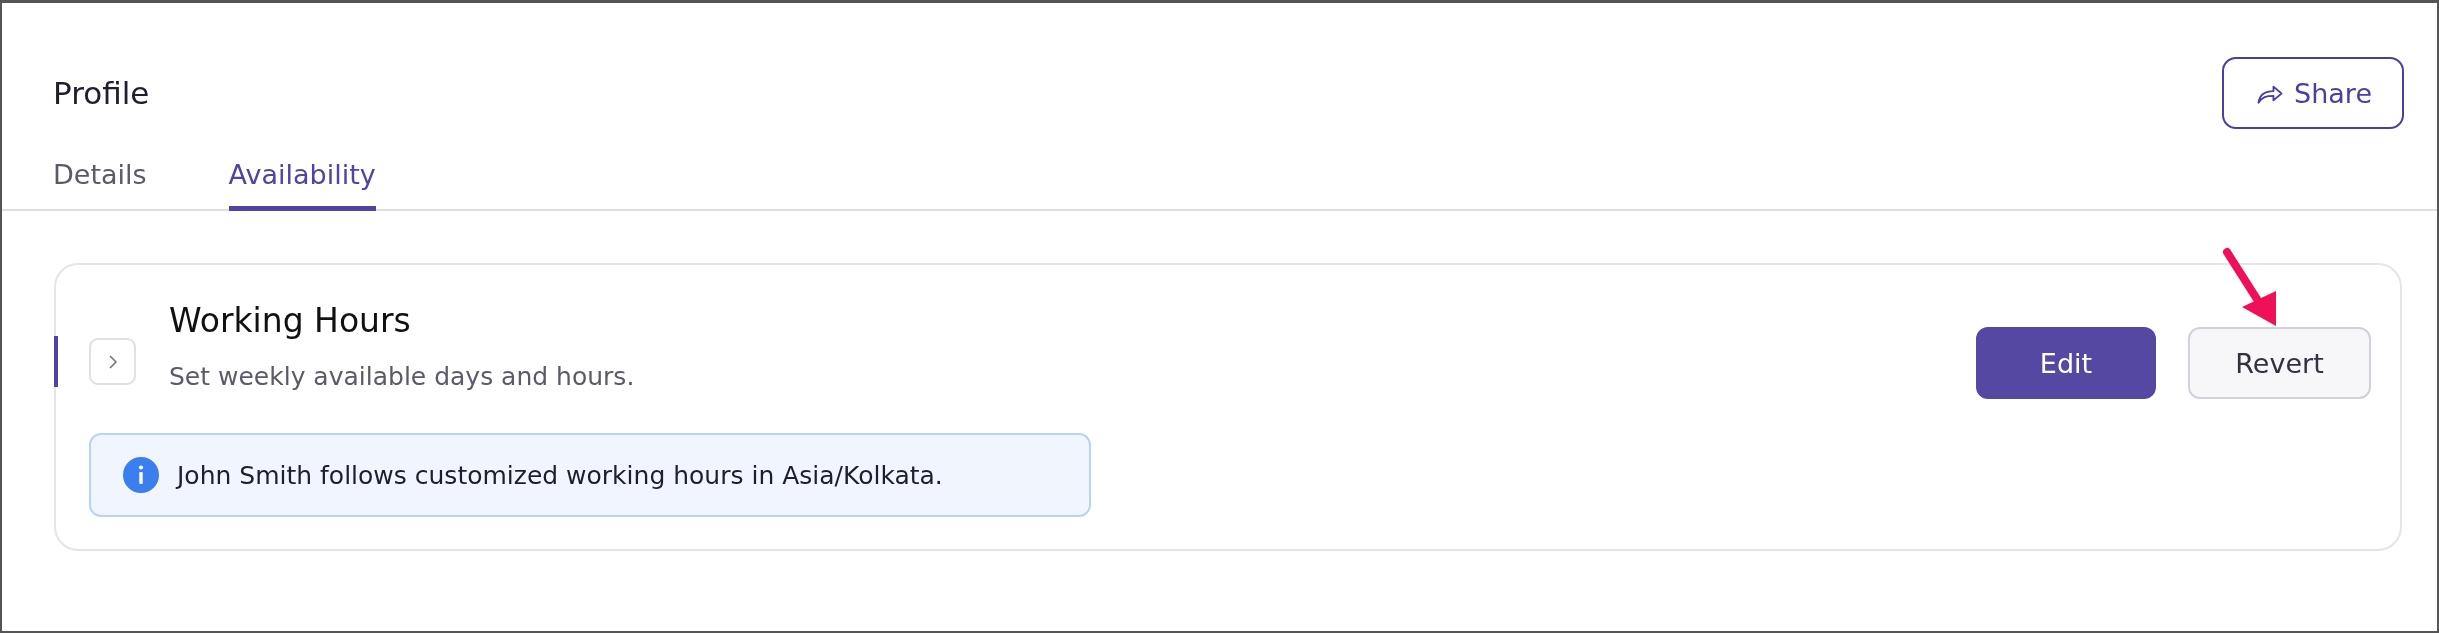 This screenshot has width=2439, height=633. What do you see at coordinates (141, 475) in the screenshot?
I see `info-icon` at bounding box center [141, 475].